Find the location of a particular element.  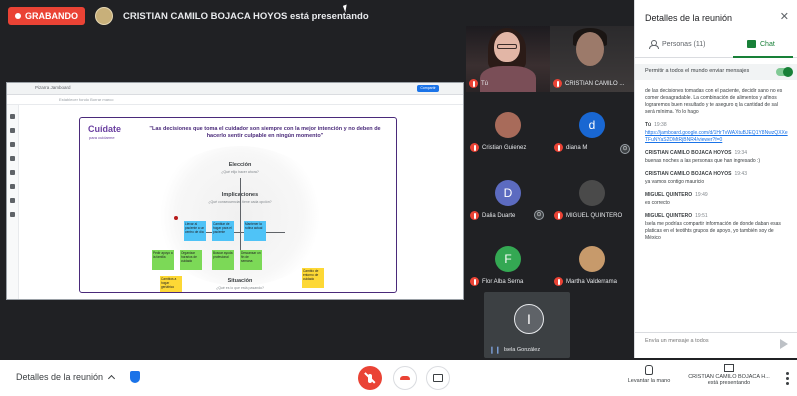

chat-time: 19:34 is located at coordinates (740, 153).